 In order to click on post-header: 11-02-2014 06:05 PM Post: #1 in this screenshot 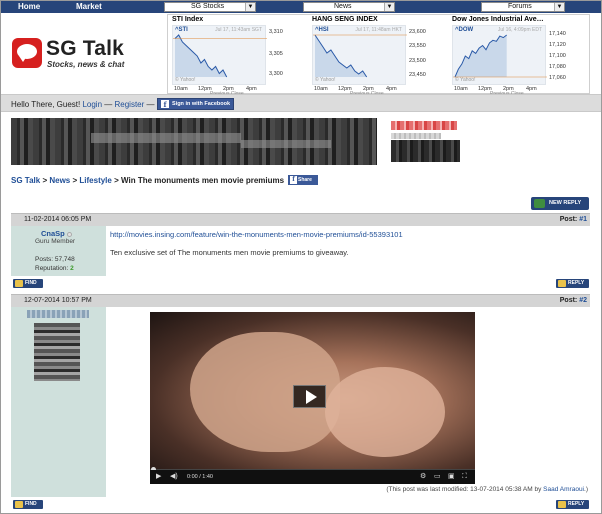, I will do `click(300, 219)`.